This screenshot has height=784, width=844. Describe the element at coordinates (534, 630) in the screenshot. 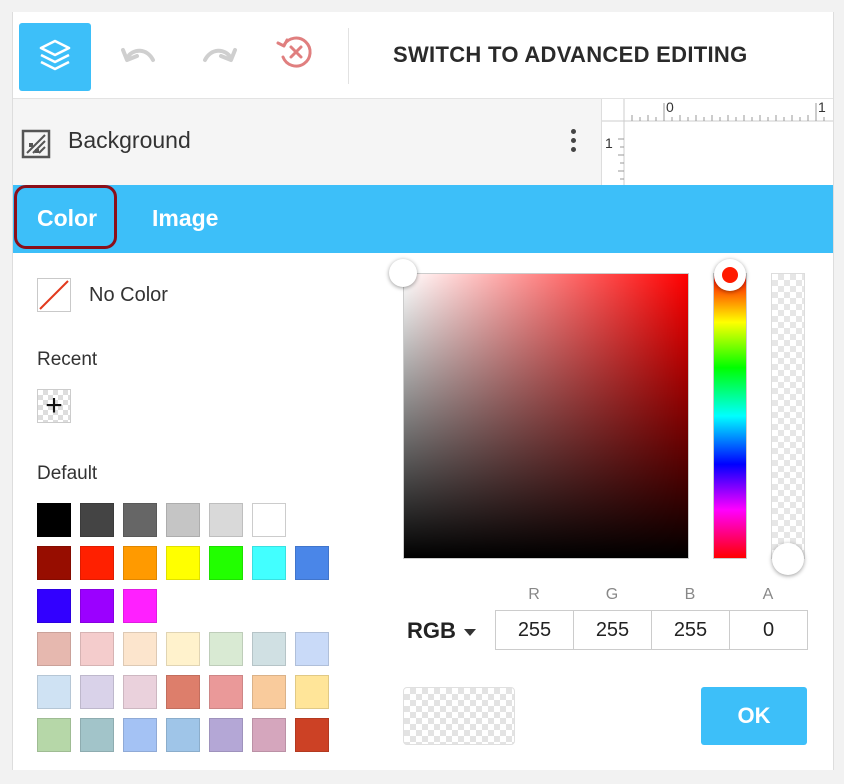

I see `channel-input-r` at that location.